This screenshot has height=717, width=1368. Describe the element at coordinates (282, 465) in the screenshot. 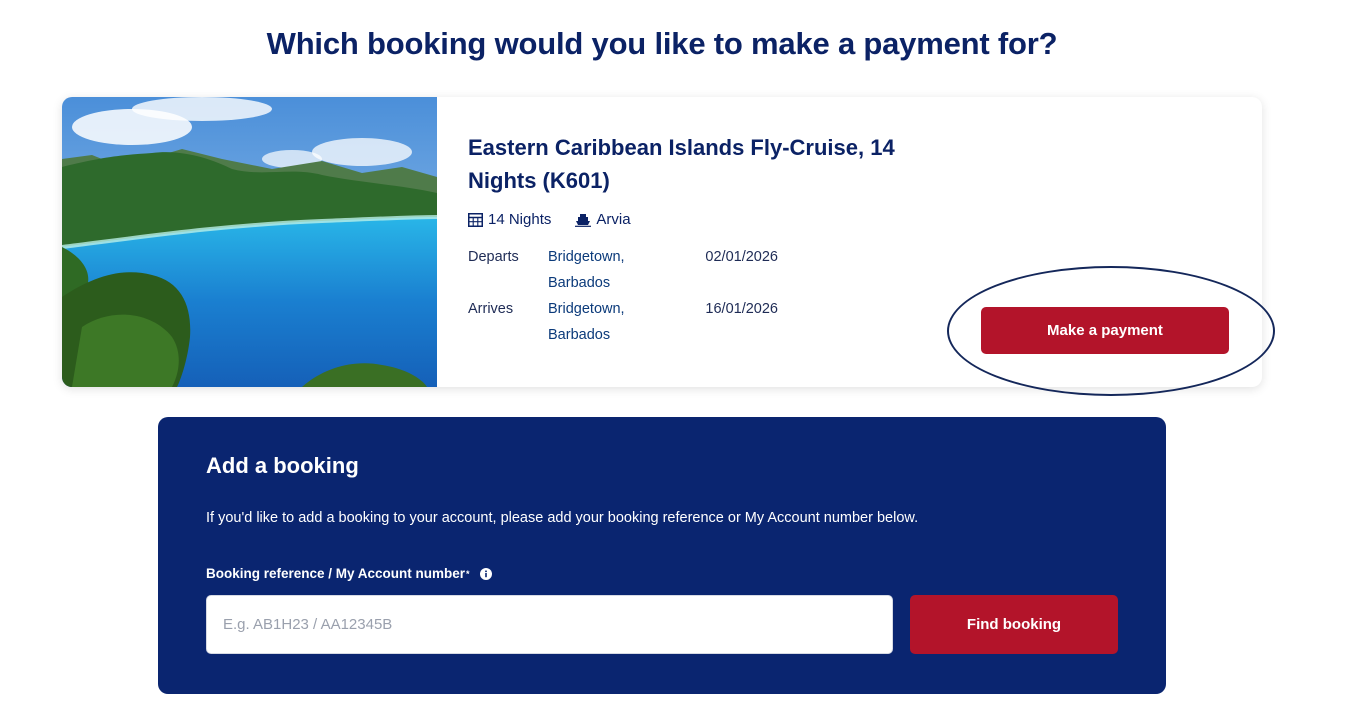

I see `add-booking-title: Add a booking` at that location.